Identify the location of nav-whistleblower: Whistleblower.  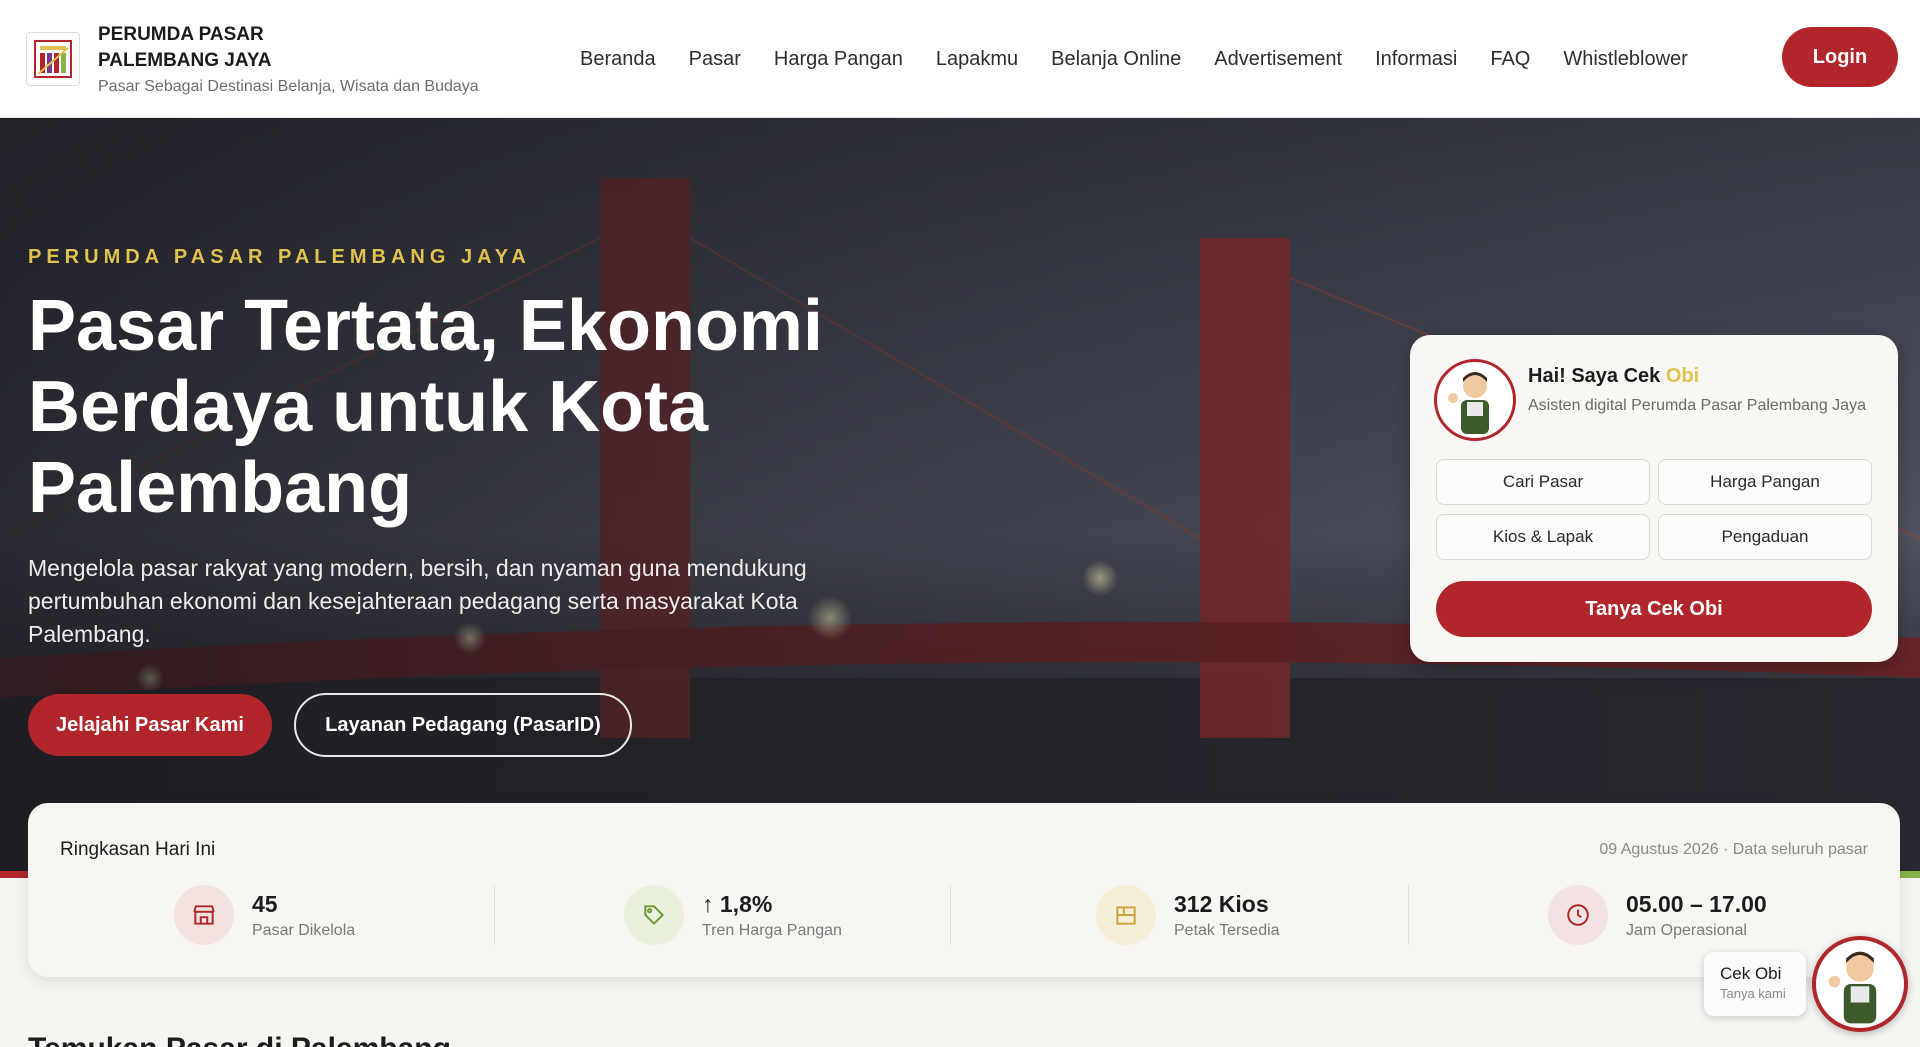
(1625, 59).